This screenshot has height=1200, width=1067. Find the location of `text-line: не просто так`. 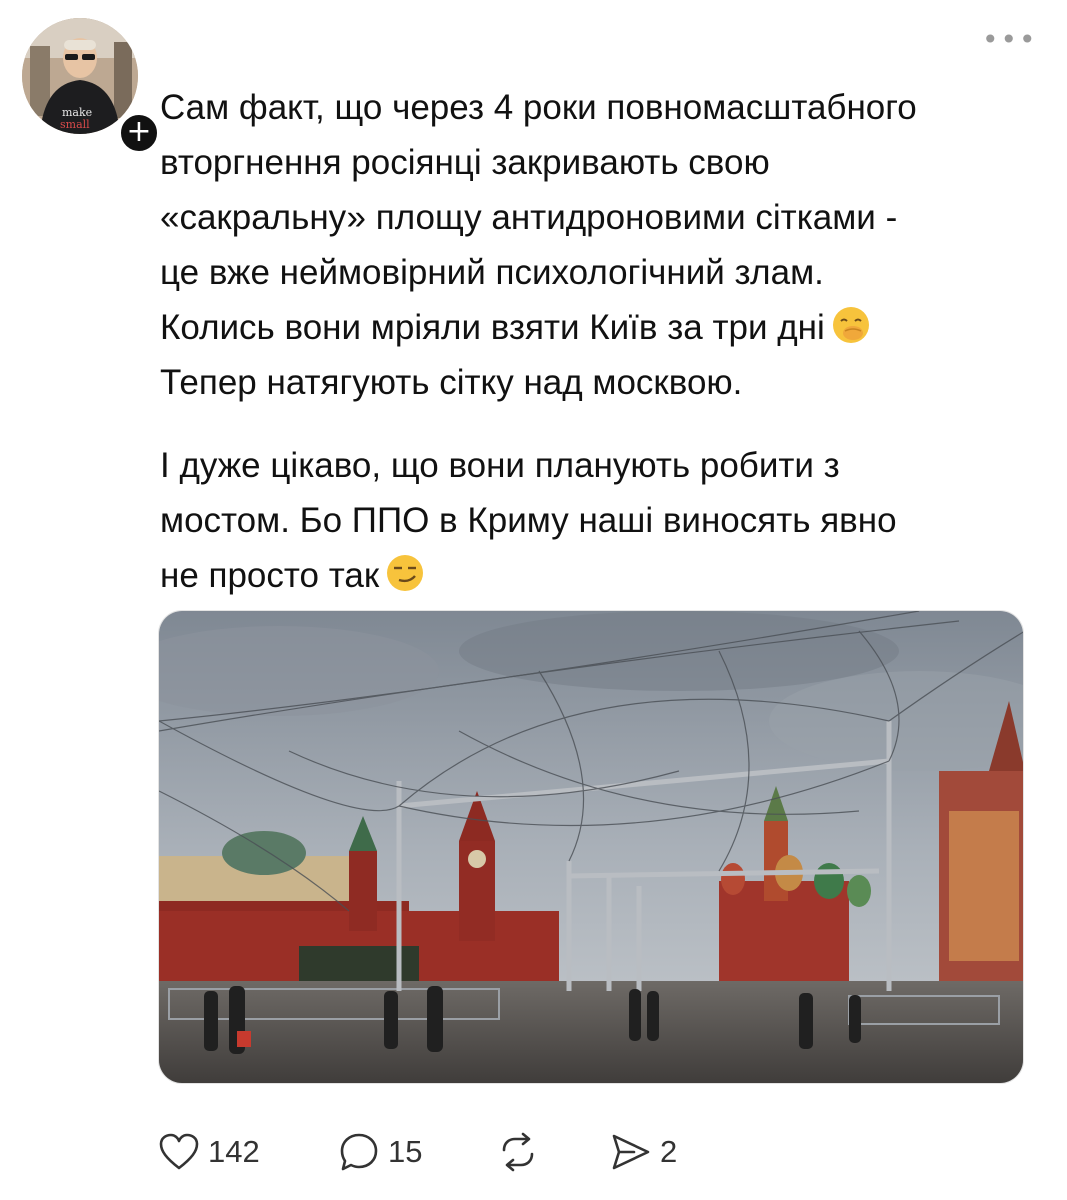

text-line: не просто так is located at coordinates (270, 575).